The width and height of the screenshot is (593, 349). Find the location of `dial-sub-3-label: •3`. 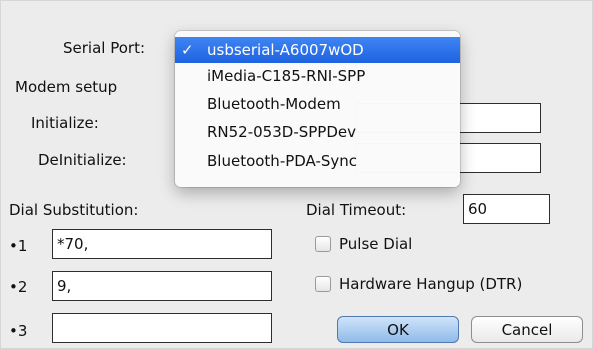

dial-sub-3-label: •3 is located at coordinates (18, 331).